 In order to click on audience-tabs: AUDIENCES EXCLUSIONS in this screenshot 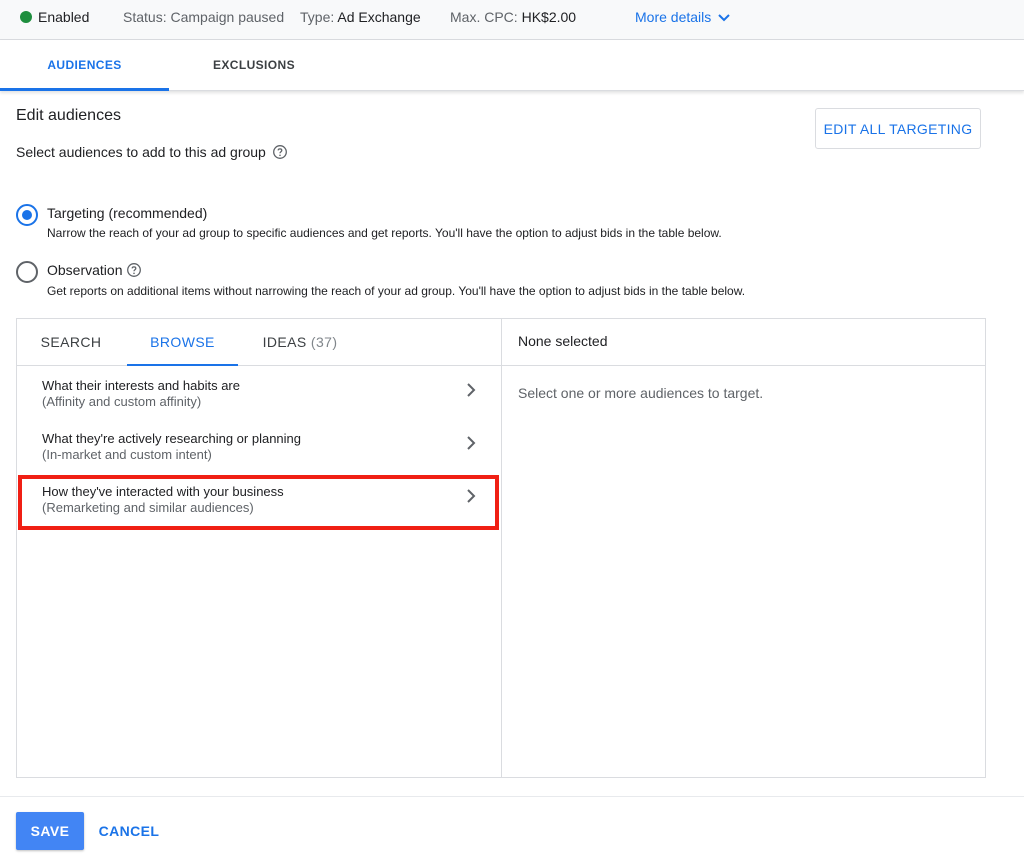, I will do `click(512, 65)`.